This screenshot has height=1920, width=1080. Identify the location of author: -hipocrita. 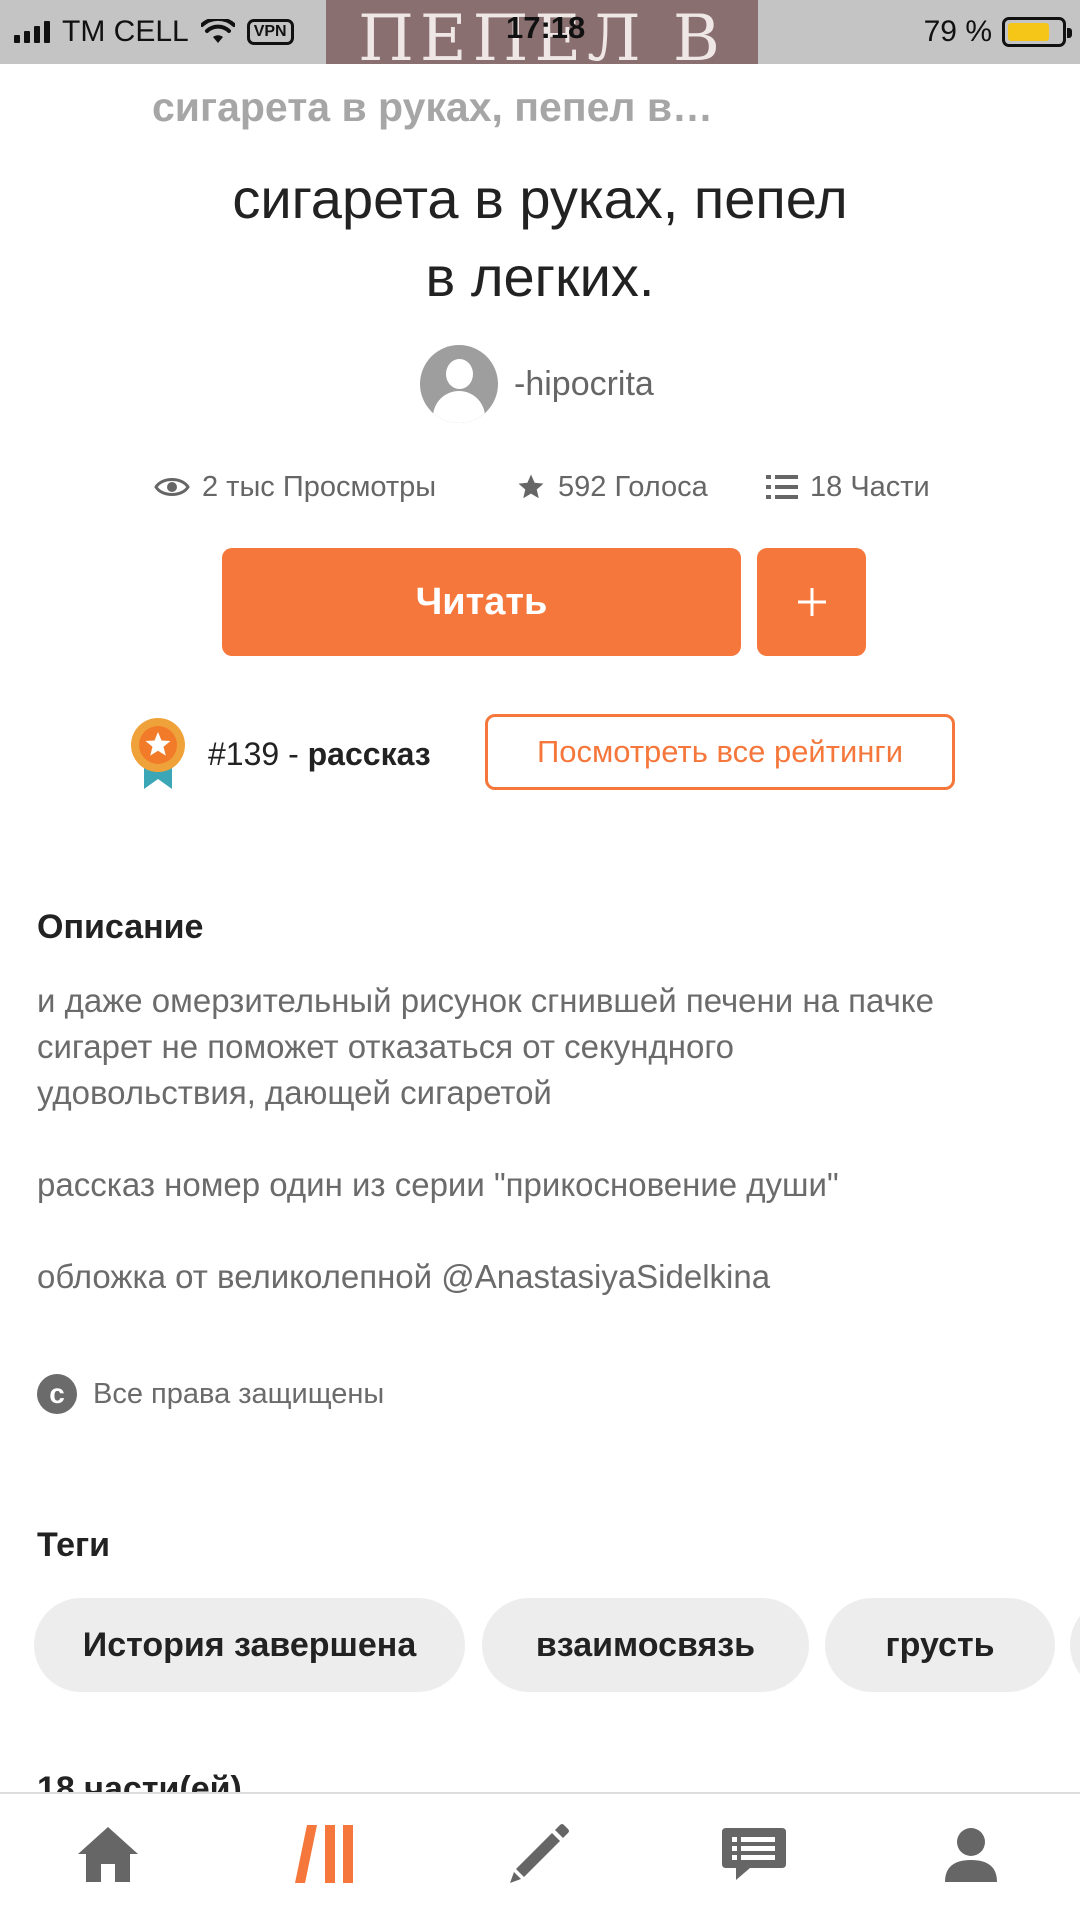
(537, 384).